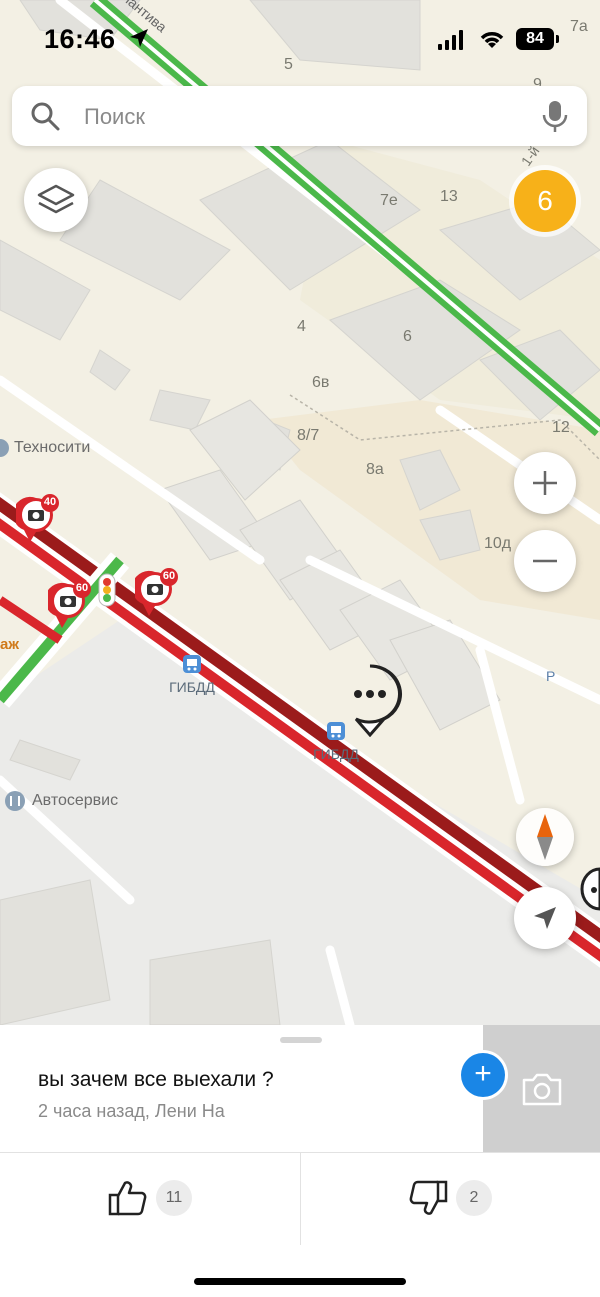 The height and width of the screenshot is (1297, 600). I want to click on poi-parking: Р, so click(550, 676).